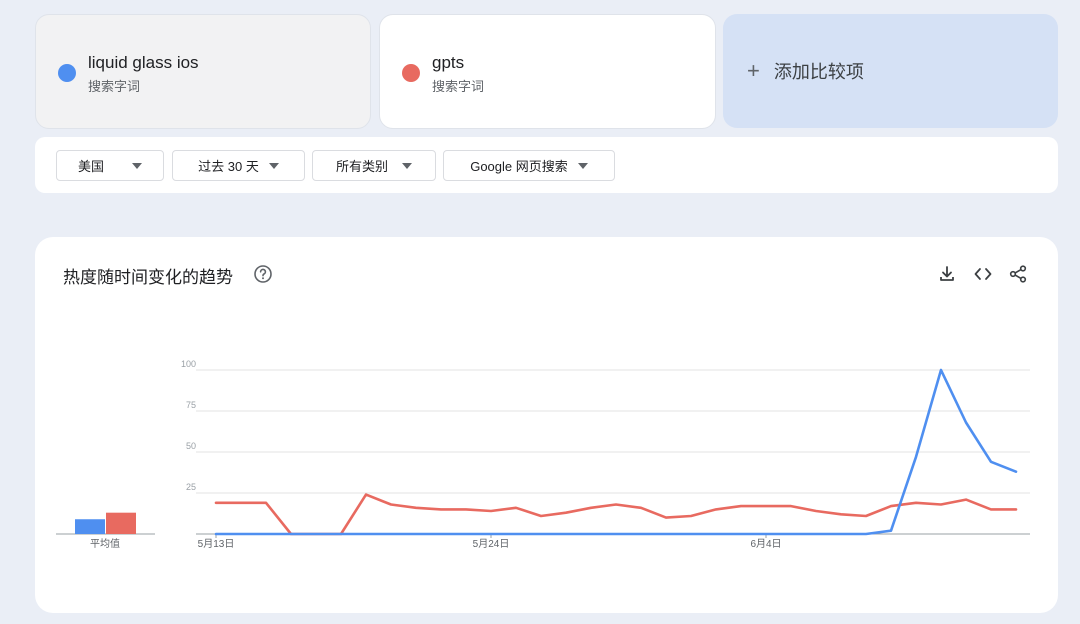 This screenshot has width=1080, height=624. Describe the element at coordinates (191, 446) in the screenshot. I see `y-tick-label: 50` at that location.